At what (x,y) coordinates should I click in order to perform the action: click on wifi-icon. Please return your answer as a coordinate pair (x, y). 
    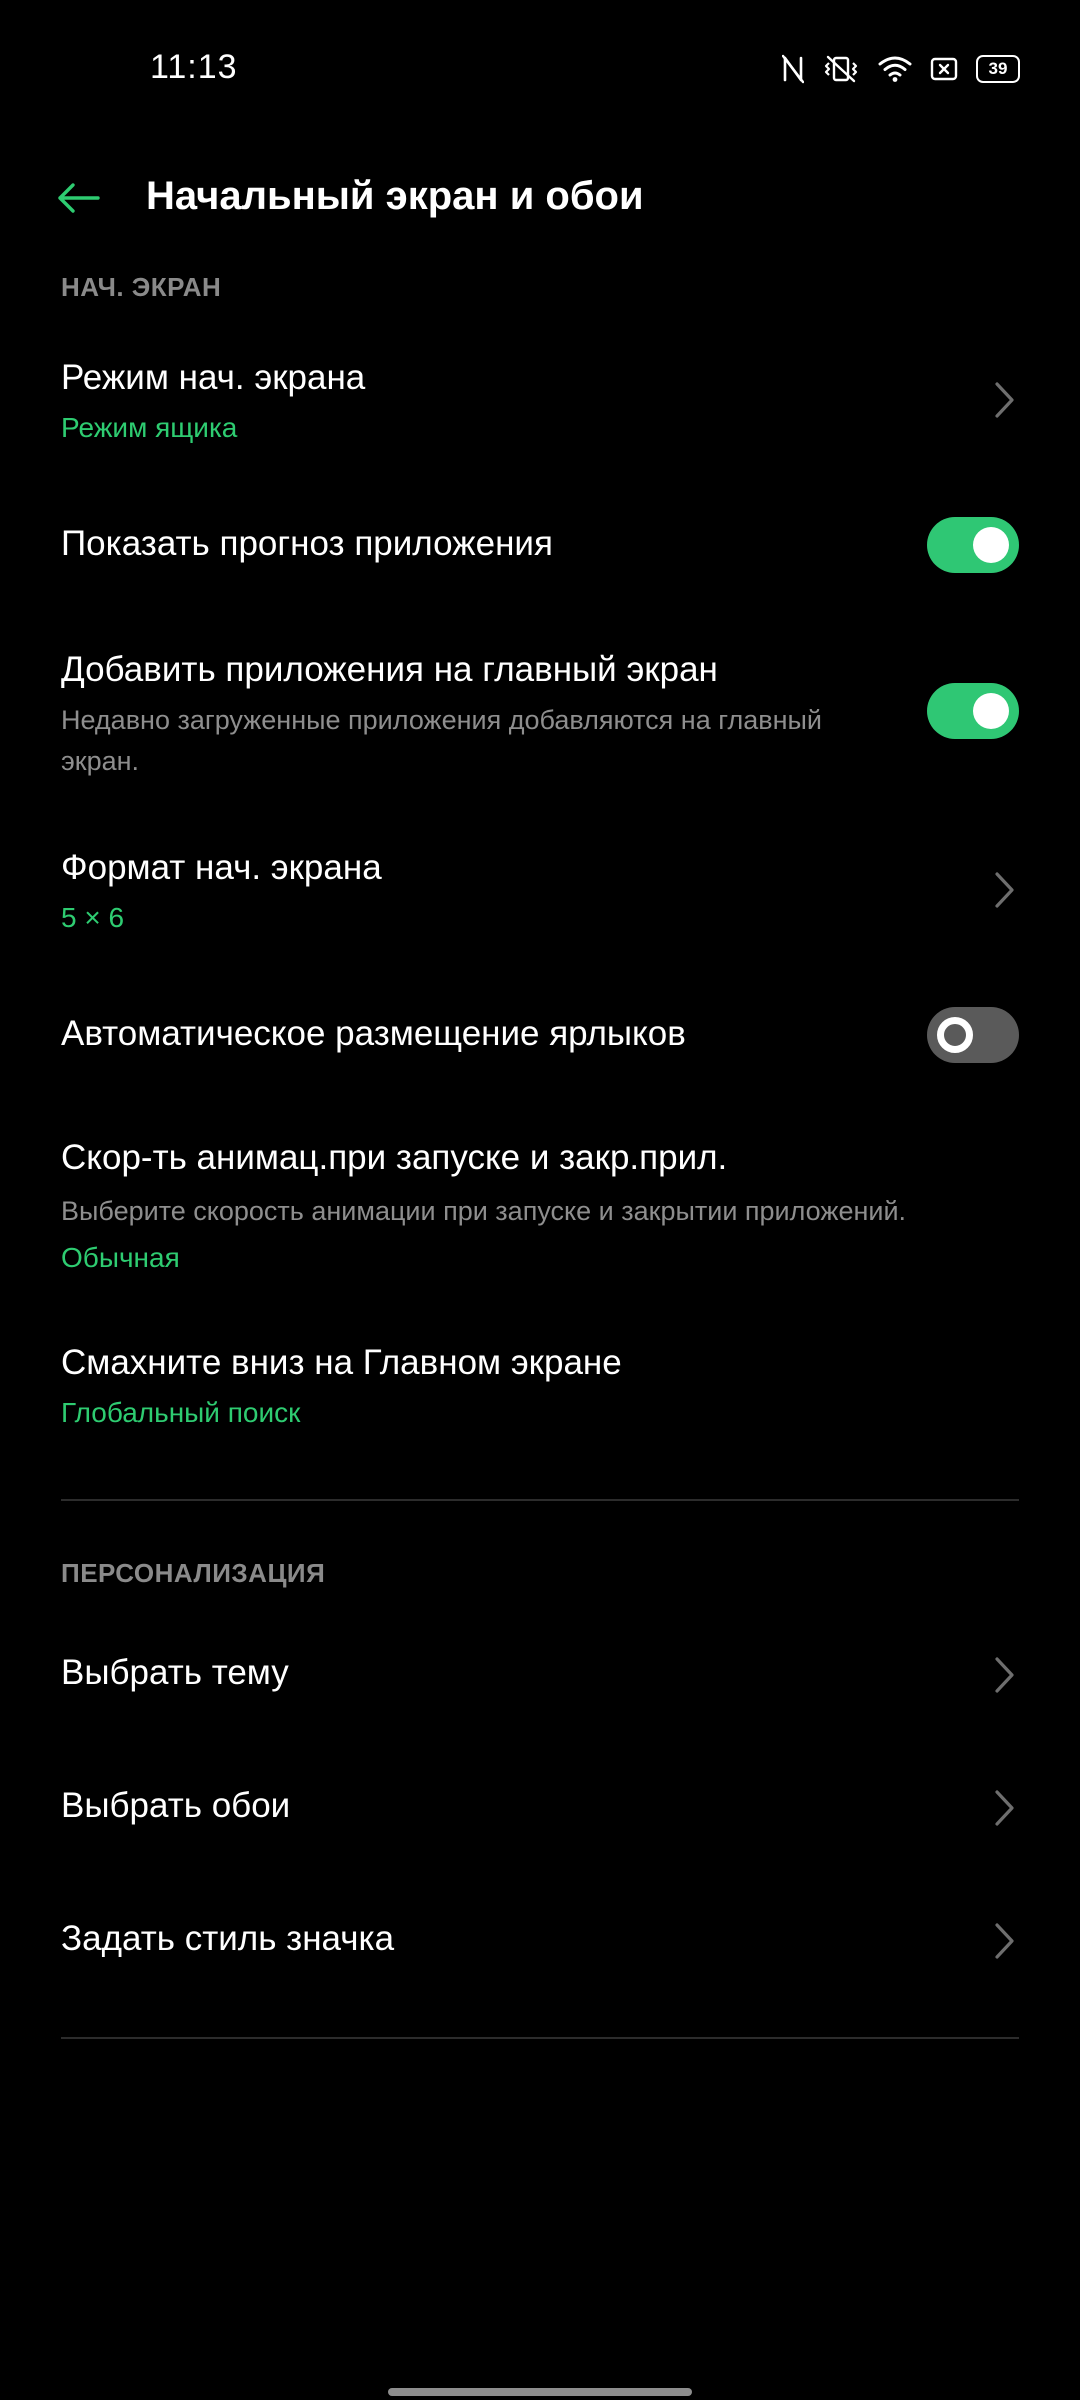
    Looking at the image, I should click on (895, 69).